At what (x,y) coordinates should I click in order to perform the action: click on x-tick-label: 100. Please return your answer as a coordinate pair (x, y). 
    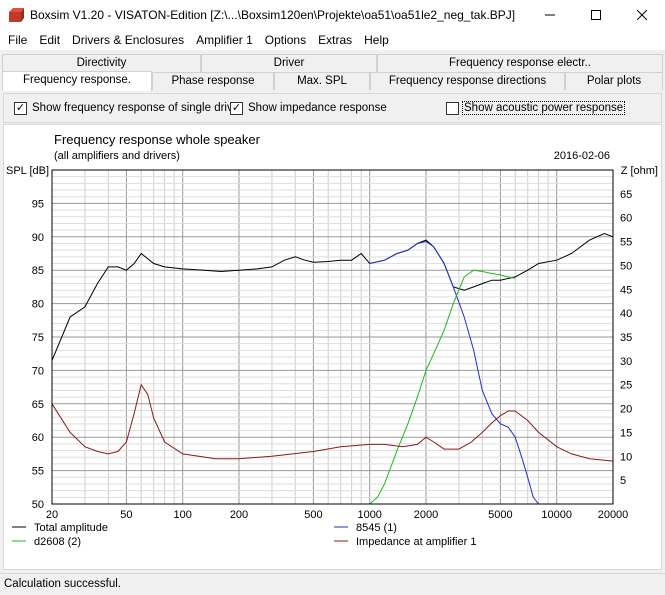
    Looking at the image, I should click on (183, 515).